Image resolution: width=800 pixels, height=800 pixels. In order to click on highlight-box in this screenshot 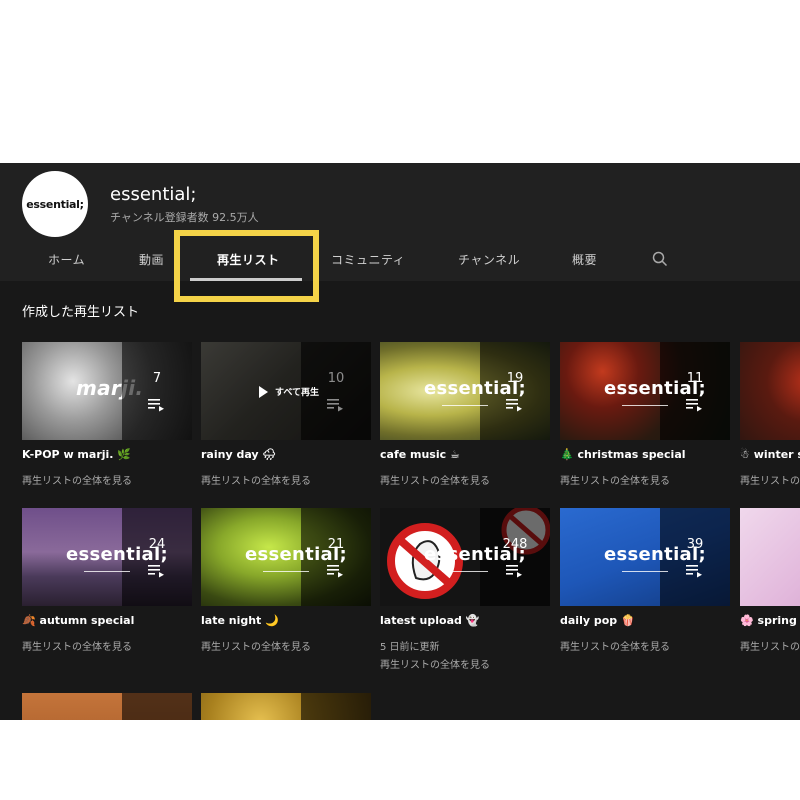, I will do `click(246, 266)`.